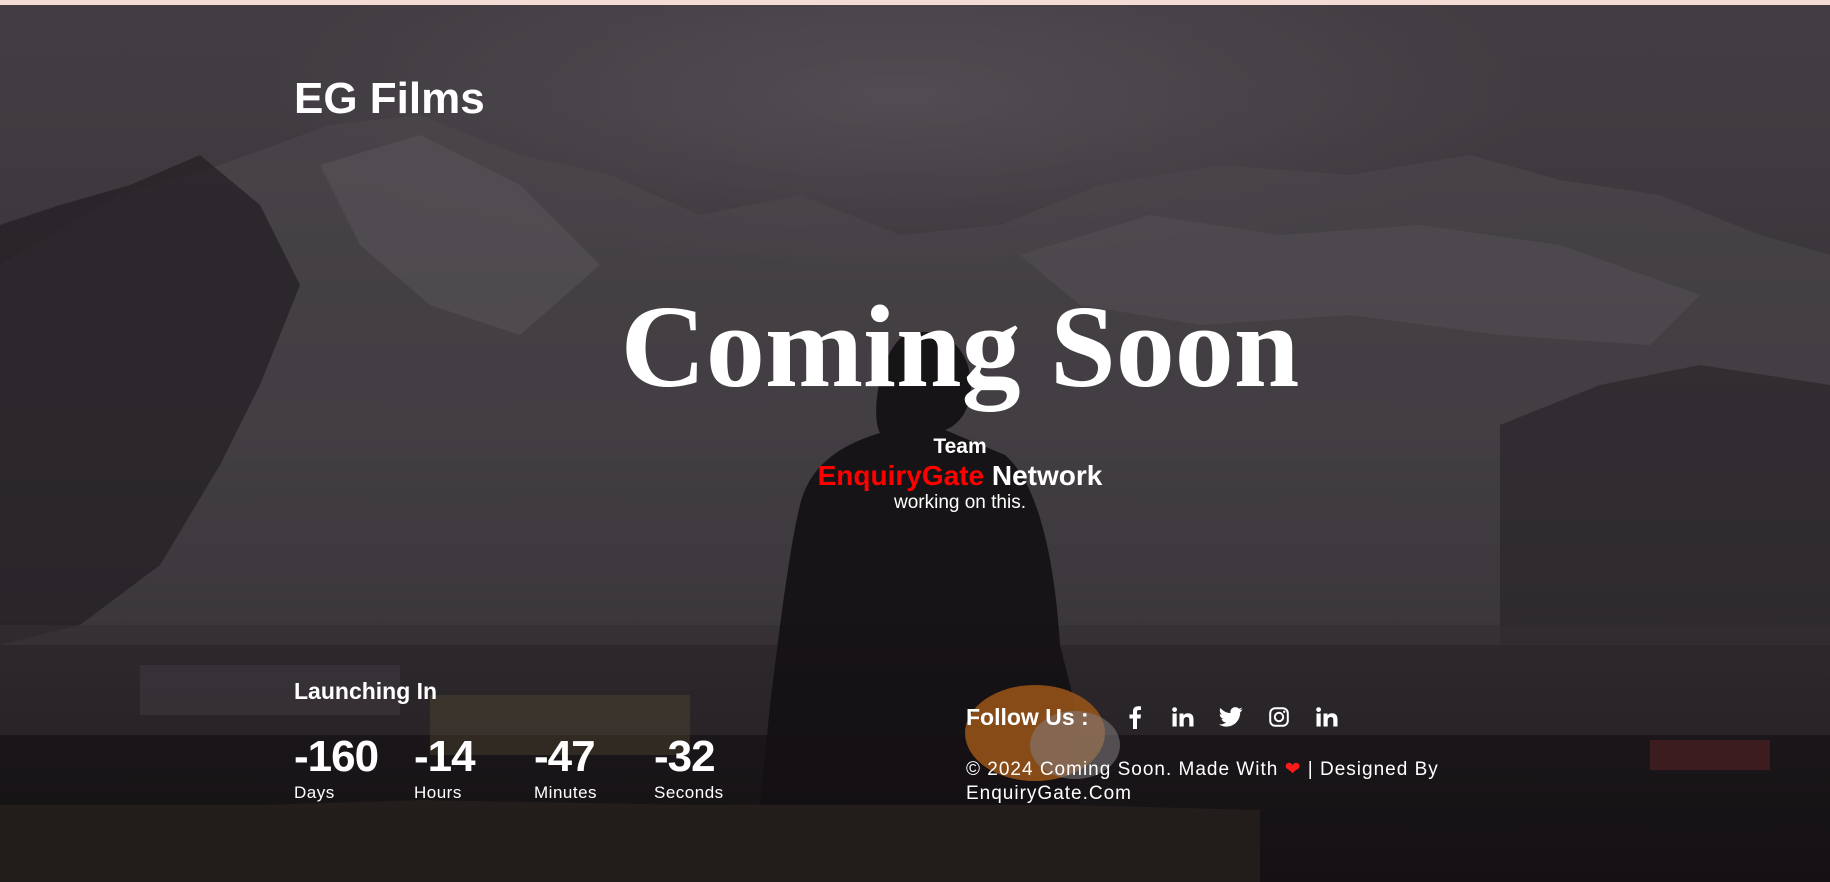  Describe the element at coordinates (314, 792) in the screenshot. I see `countdown-unit: Days` at that location.